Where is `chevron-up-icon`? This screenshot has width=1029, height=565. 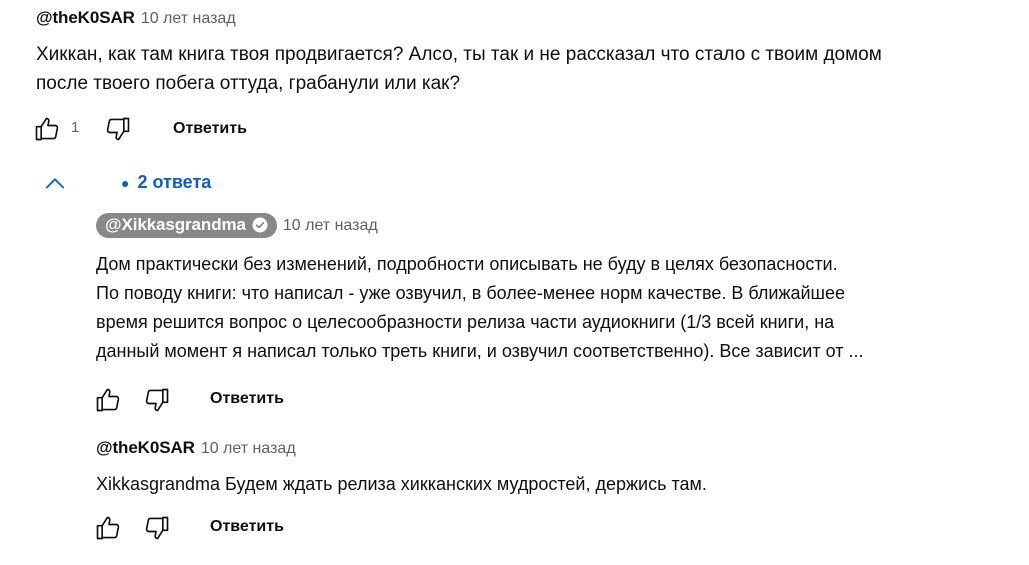
chevron-up-icon is located at coordinates (55, 183).